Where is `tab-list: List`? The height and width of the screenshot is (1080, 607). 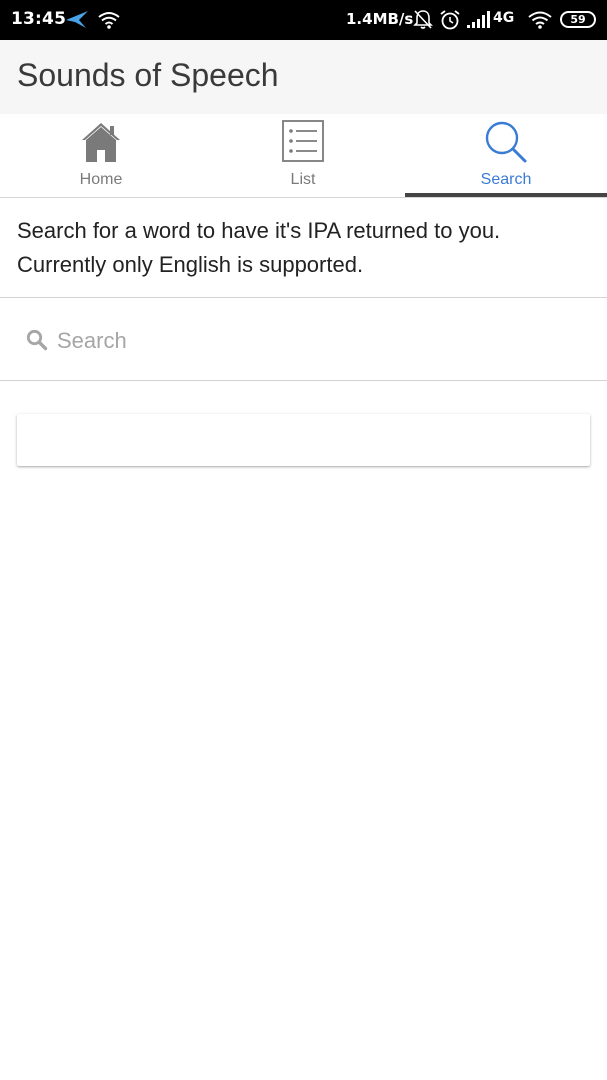 tab-list: List is located at coordinates (303, 155).